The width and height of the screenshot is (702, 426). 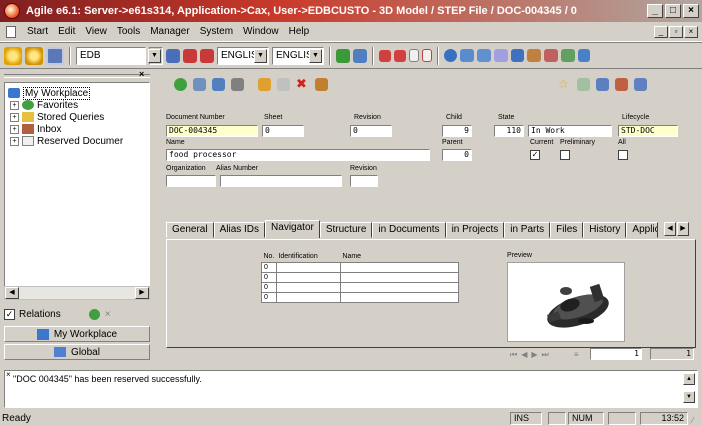 What do you see at coordinates (155, 55) in the screenshot?
I see `database-dropdown-button: ▼` at bounding box center [155, 55].